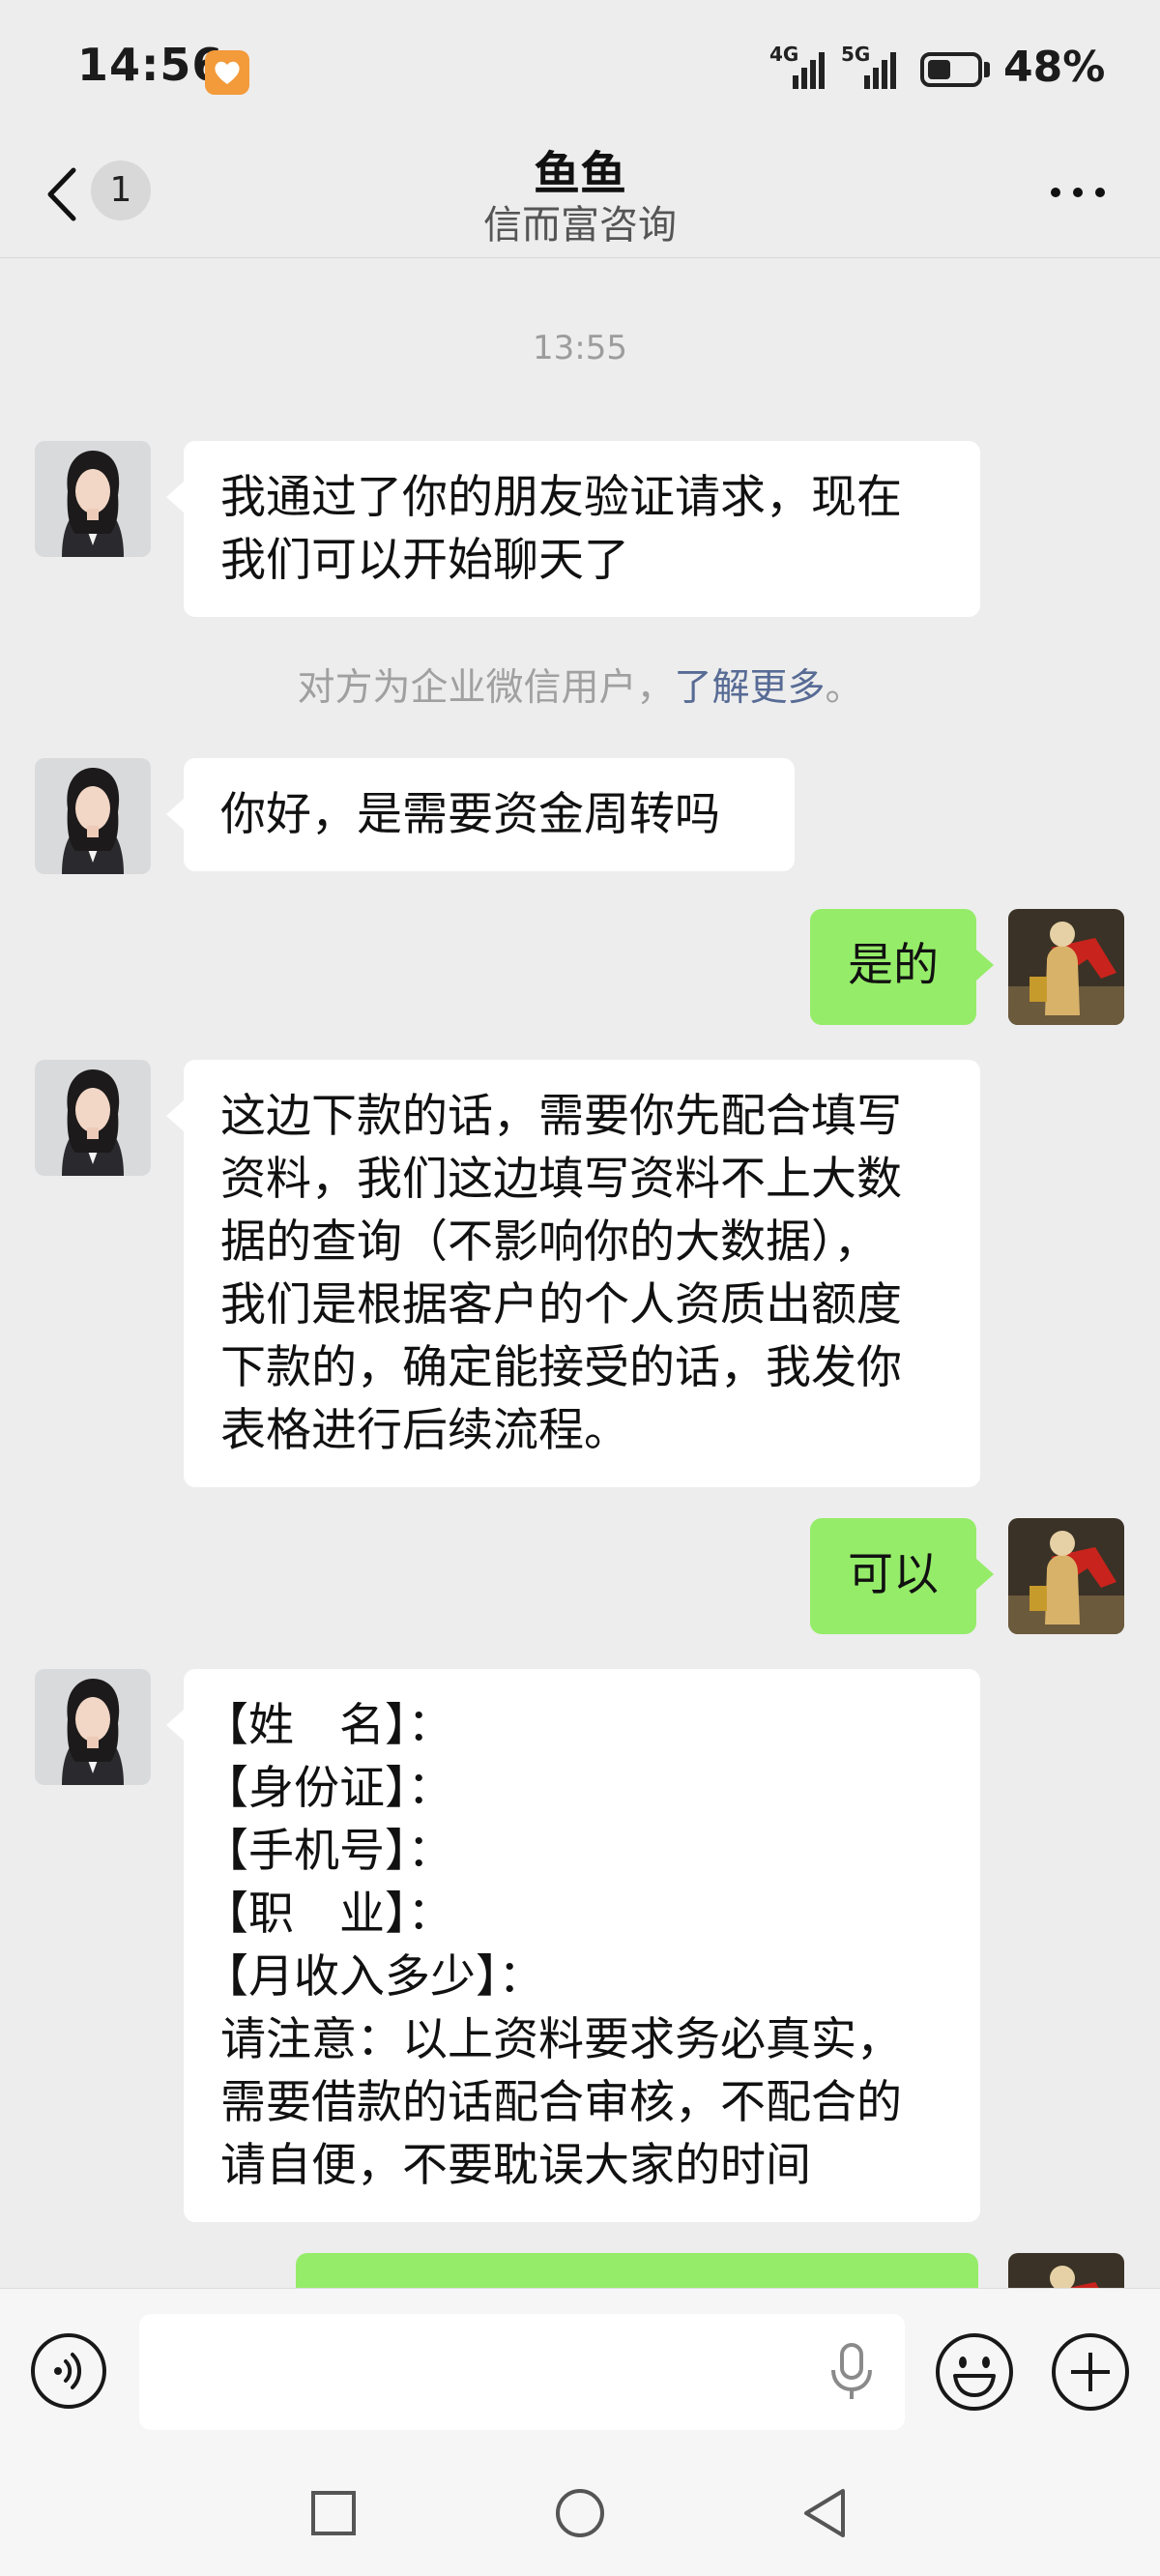 The image size is (1160, 2576). What do you see at coordinates (227, 72) in the screenshot?
I see `heart-badge-icon` at bounding box center [227, 72].